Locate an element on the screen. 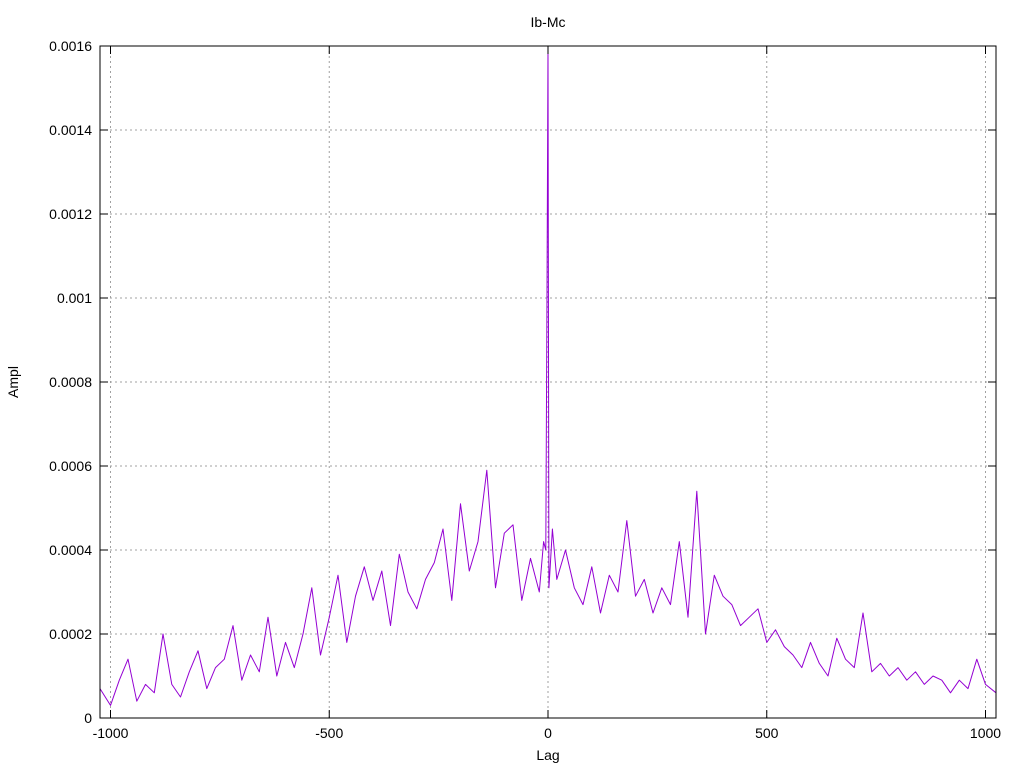  chart-title: Ib-Mc is located at coordinates (548, 22).